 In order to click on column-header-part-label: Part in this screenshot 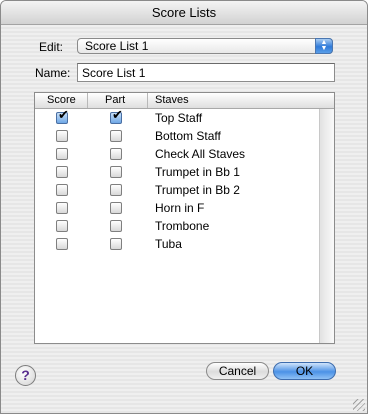, I will do `click(115, 100)`.